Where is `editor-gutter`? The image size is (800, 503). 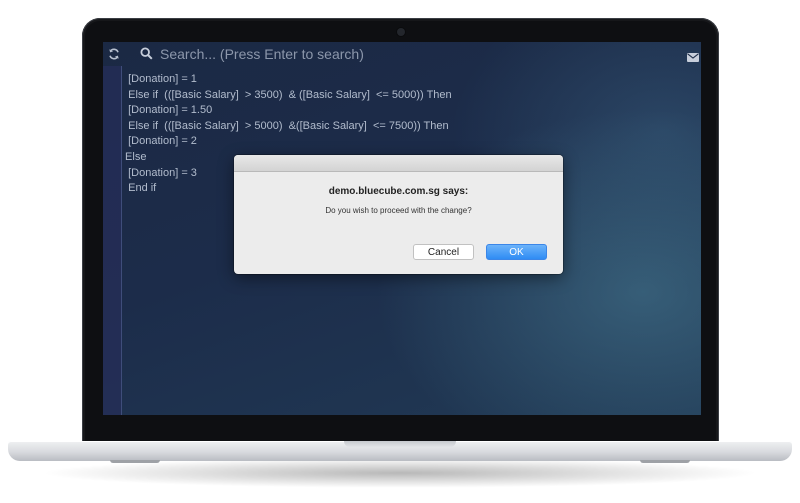 editor-gutter is located at coordinates (112, 240).